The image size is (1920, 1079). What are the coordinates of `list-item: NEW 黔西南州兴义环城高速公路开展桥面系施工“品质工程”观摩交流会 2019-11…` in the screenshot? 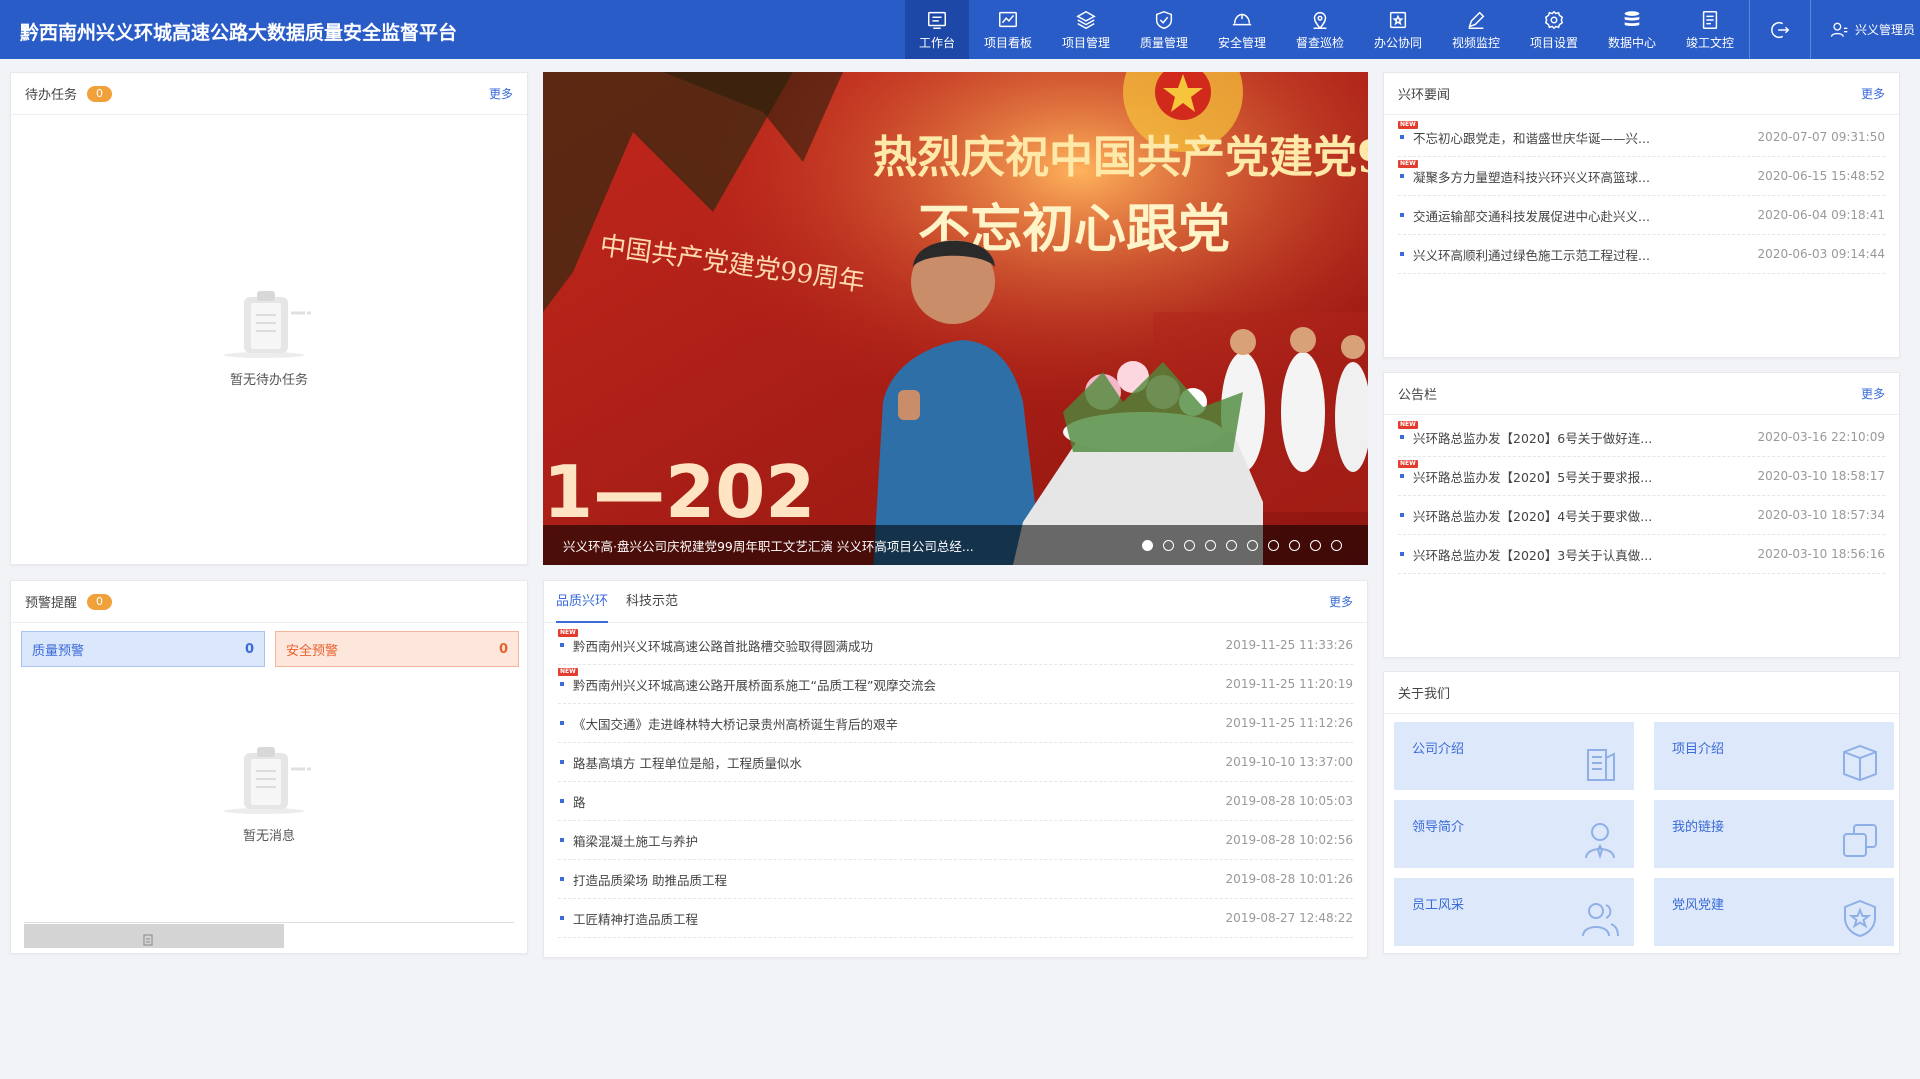 It's located at (955, 684).